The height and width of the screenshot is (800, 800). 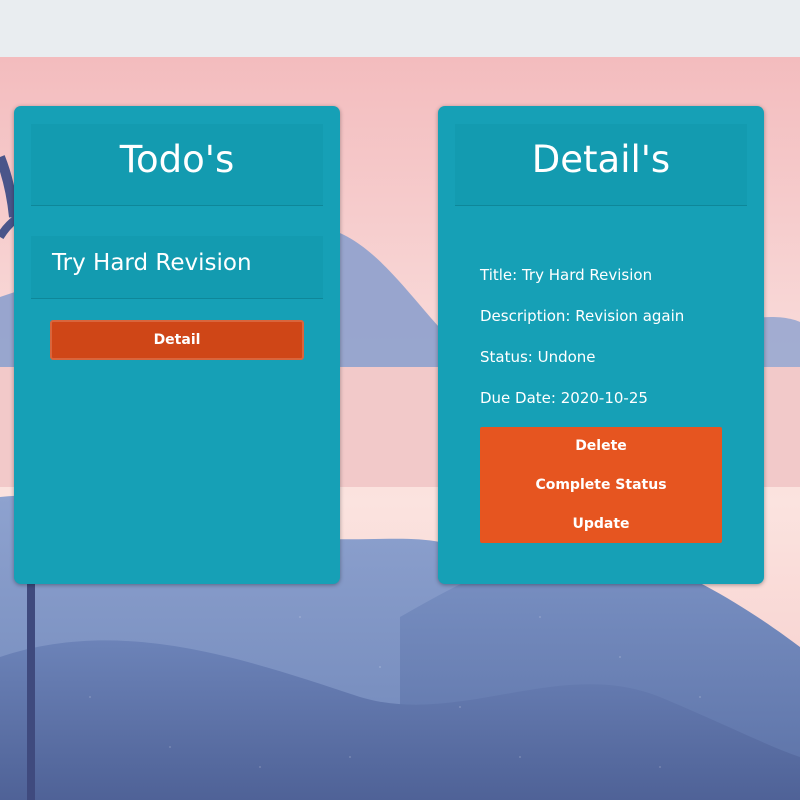 I want to click on todo-detail-button: Detail, so click(x=177, y=340).